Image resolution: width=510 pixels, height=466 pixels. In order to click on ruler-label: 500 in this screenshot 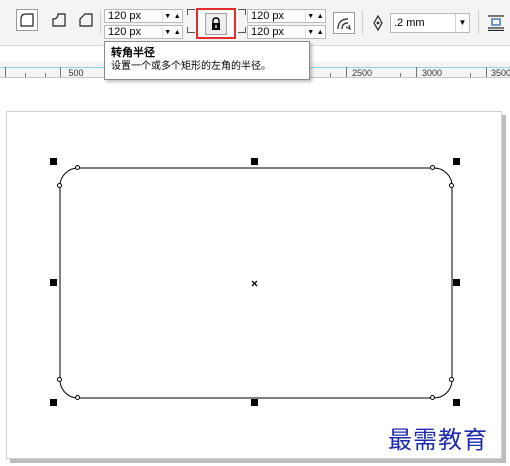, I will do `click(76, 73)`.